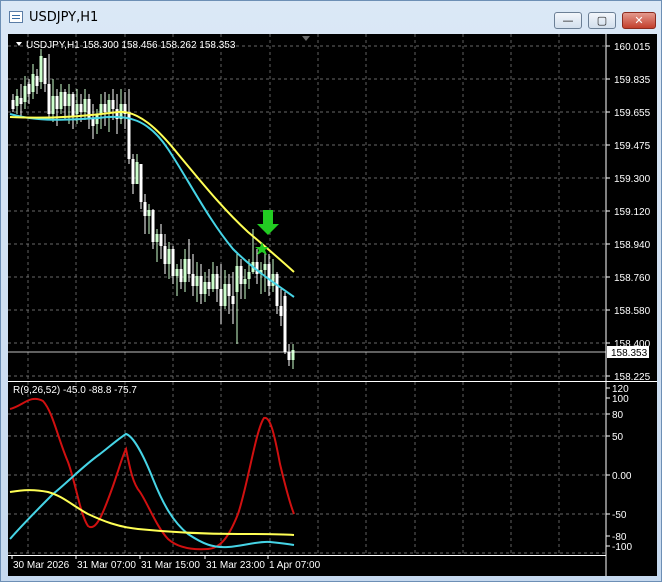  I want to click on fast-ma-line, so click(152, 205).